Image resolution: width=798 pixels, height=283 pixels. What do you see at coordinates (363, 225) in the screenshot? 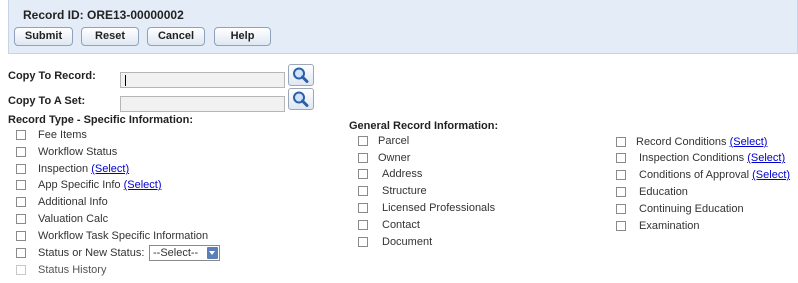
I see `contact-checkbox` at bounding box center [363, 225].